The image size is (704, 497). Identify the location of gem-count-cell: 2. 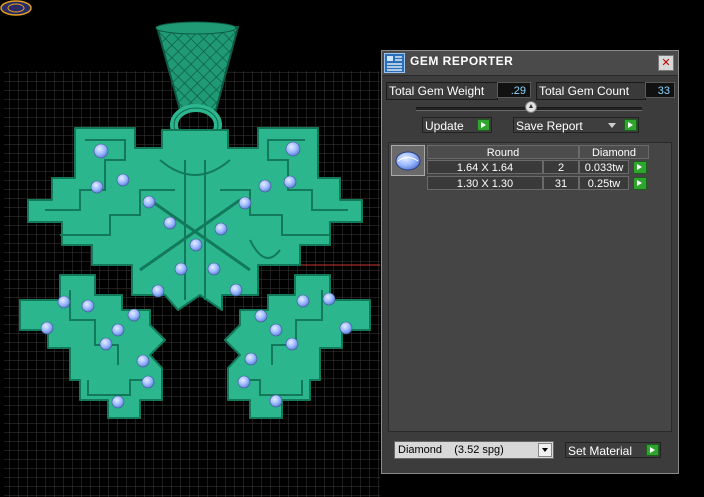
(561, 167).